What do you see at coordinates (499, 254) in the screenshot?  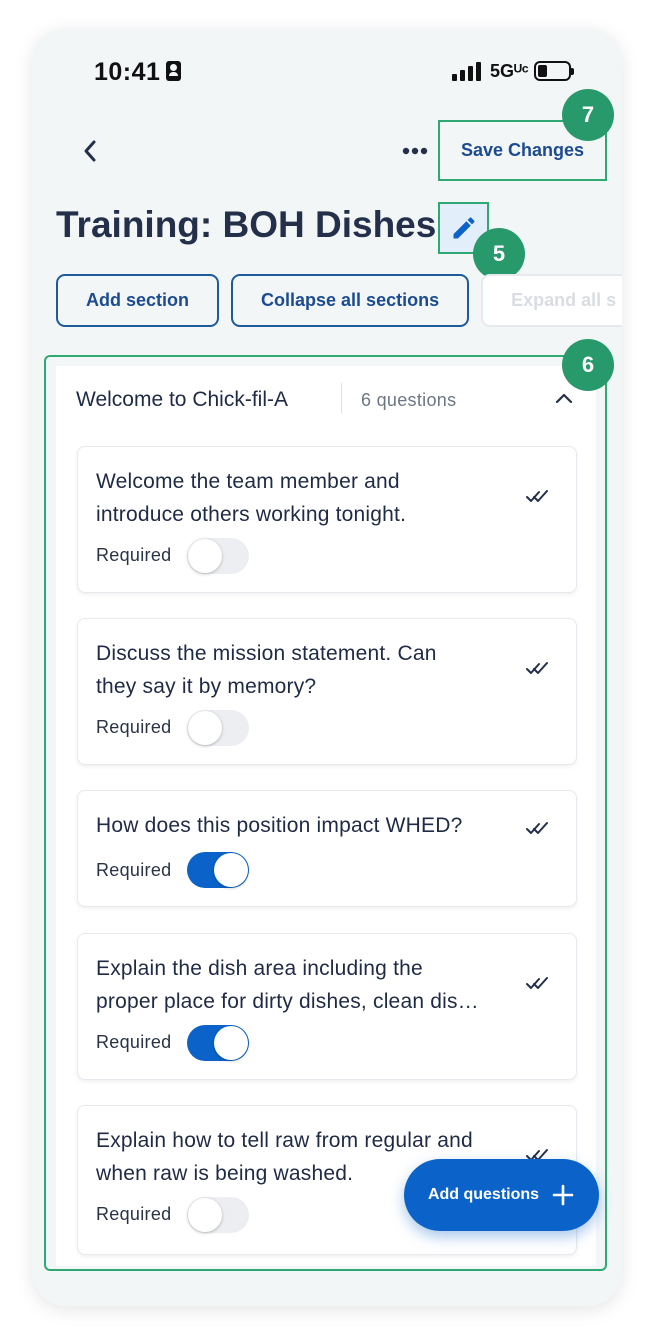 I see `annotation-badge-5: 5` at bounding box center [499, 254].